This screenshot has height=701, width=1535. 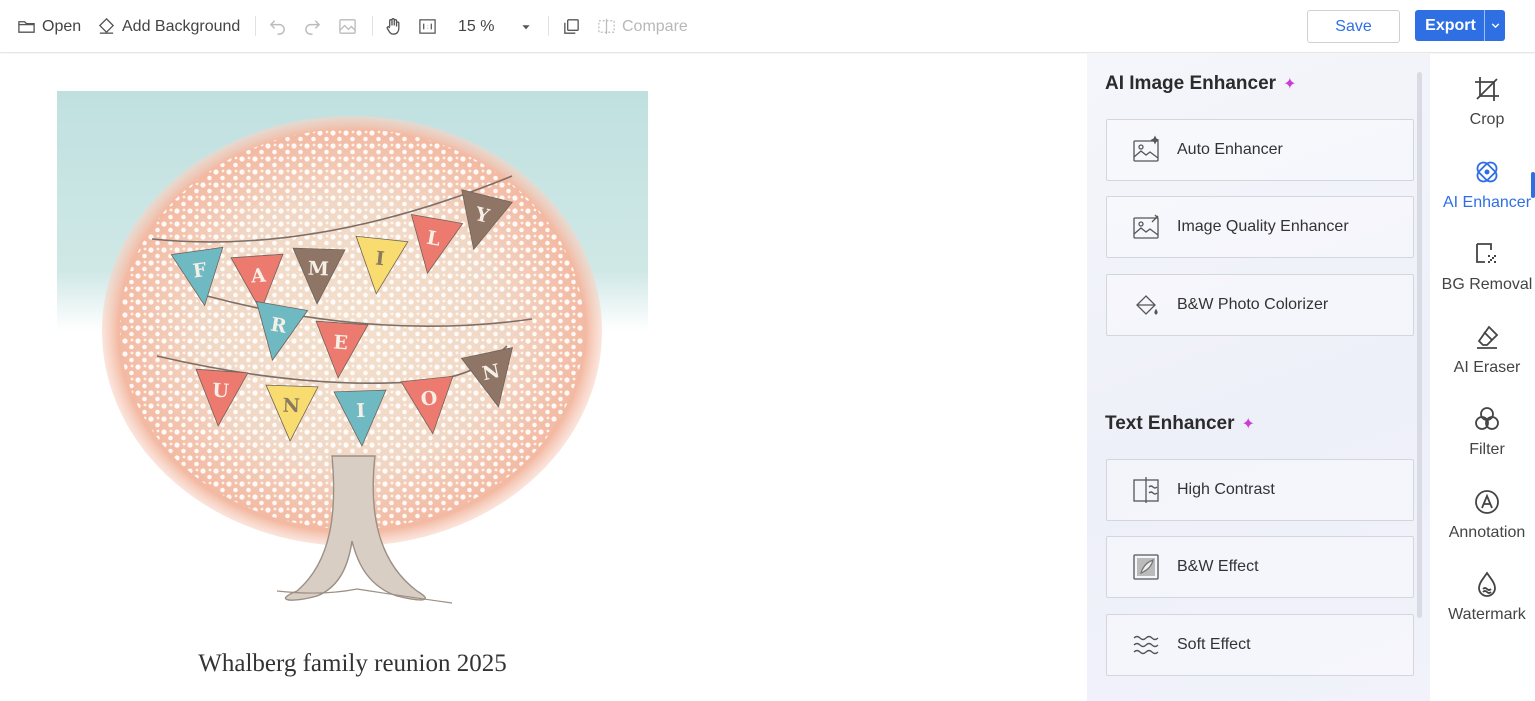 I want to click on image-quality-enhancer-label: Image Quality Enhancer, so click(x=1263, y=226).